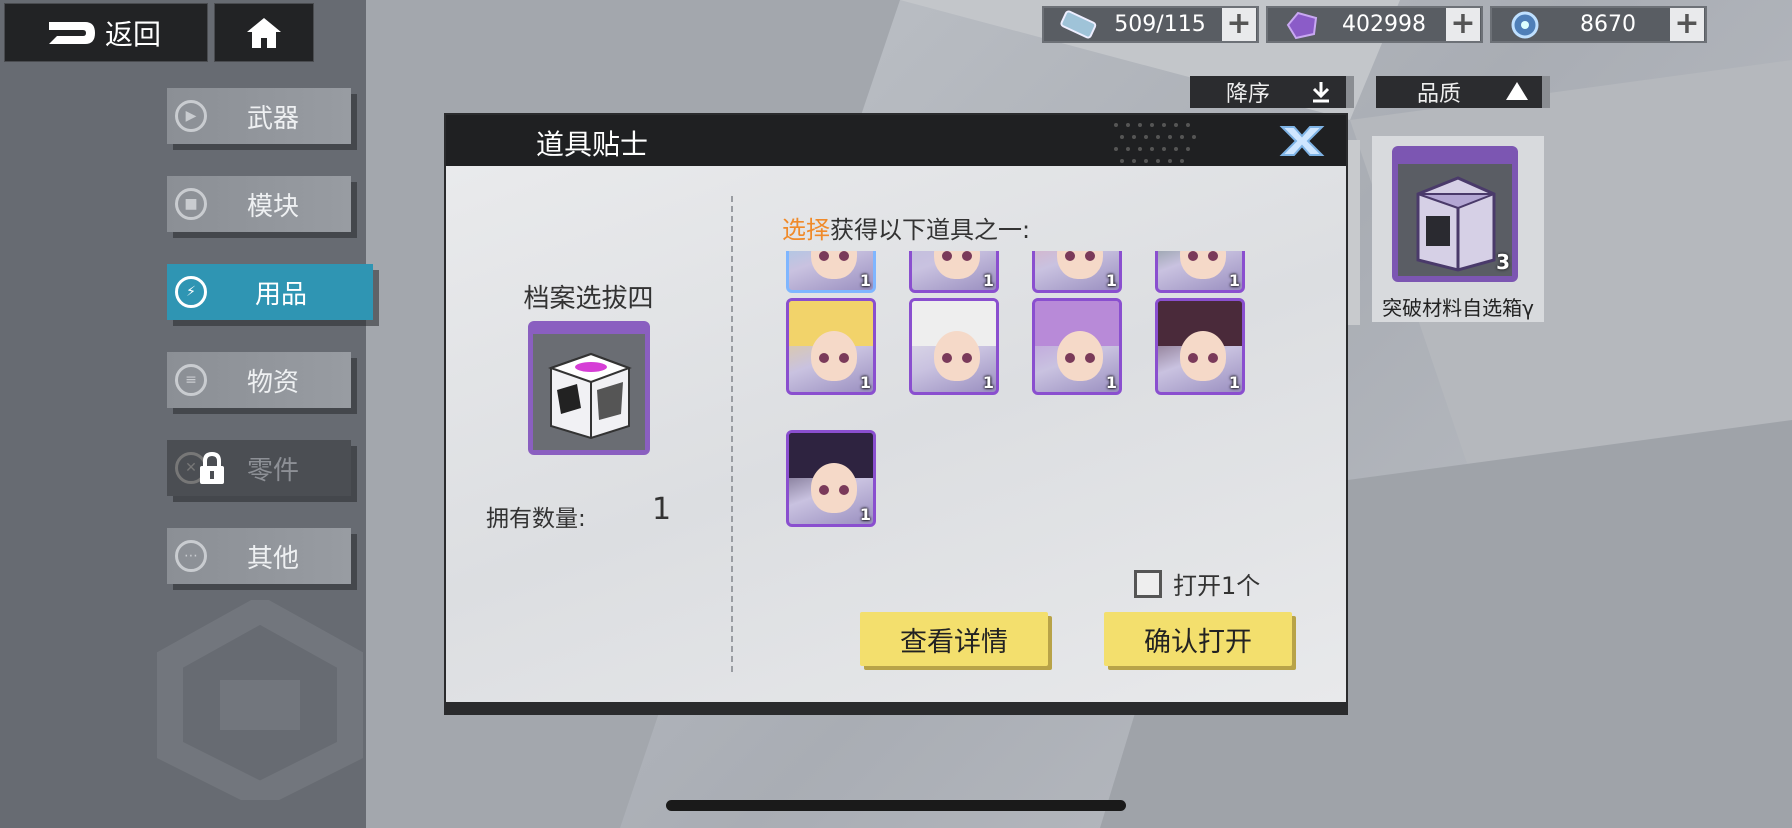 The width and height of the screenshot is (1792, 828). Describe the element at coordinates (273, 118) in the screenshot. I see `sidebar-item-label: 武器` at that location.